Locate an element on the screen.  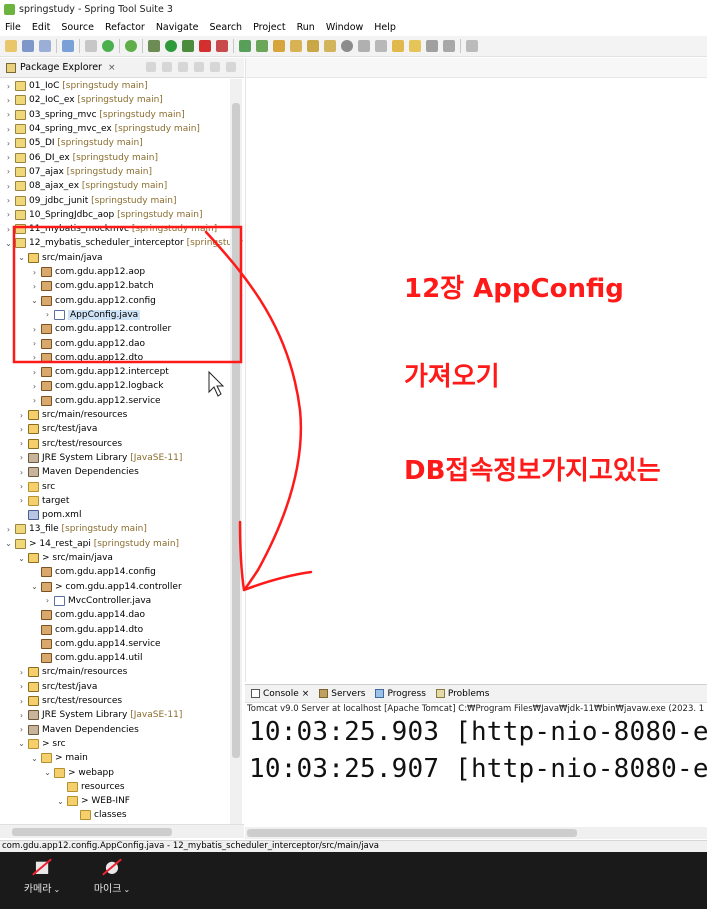
menu-navigate: Navigate is located at coordinates (177, 27).